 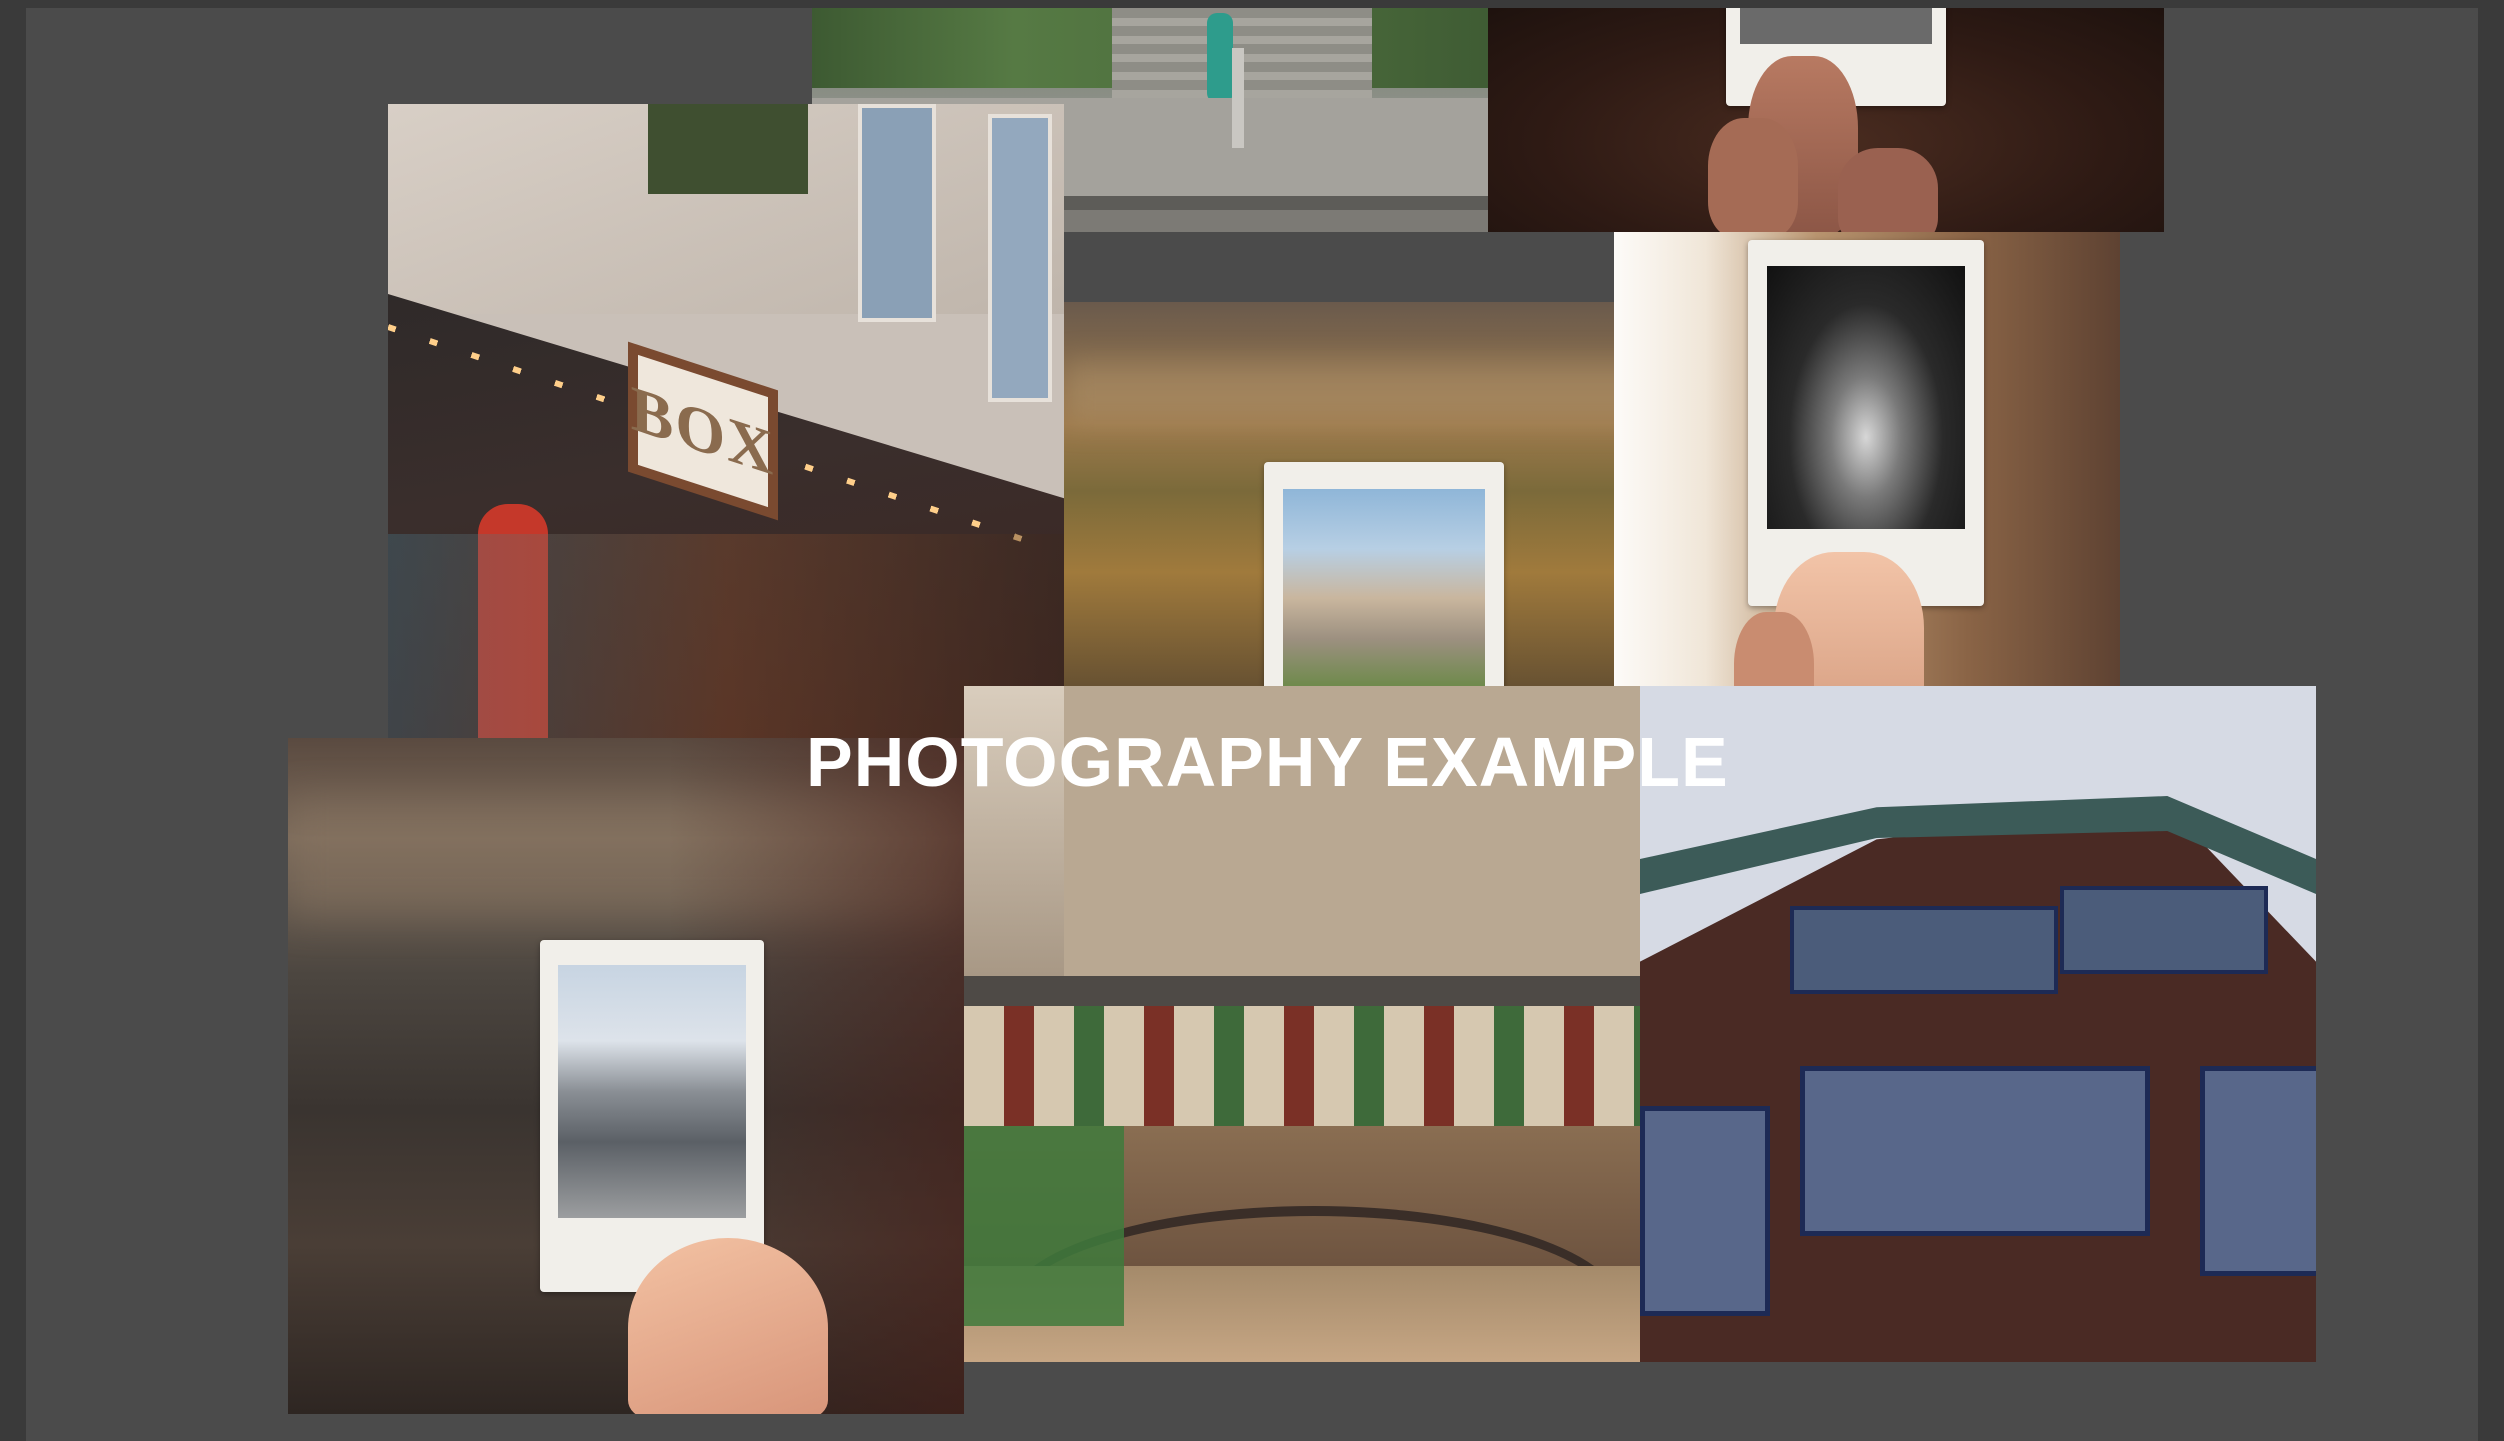 What do you see at coordinates (1267, 762) in the screenshot?
I see `photography-example-title: PHOTOGRAPHY EXAMPLE` at bounding box center [1267, 762].